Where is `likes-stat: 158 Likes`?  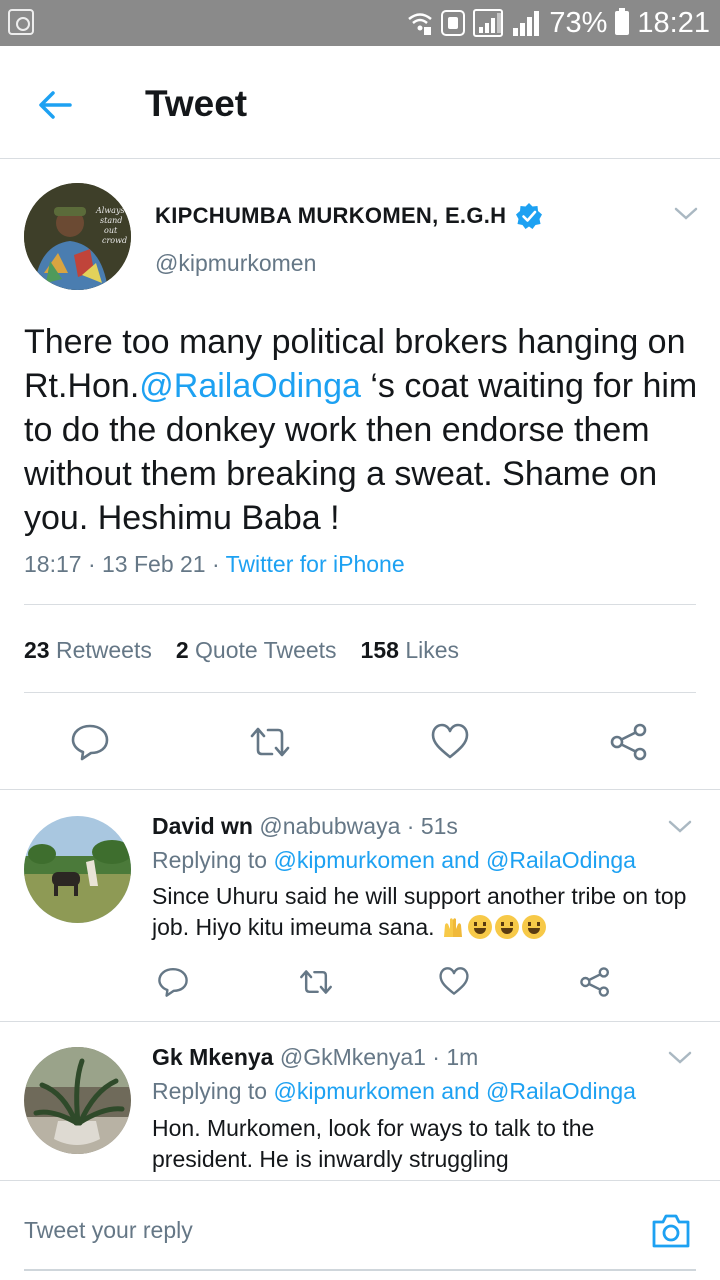 likes-stat: 158 Likes is located at coordinates (410, 650).